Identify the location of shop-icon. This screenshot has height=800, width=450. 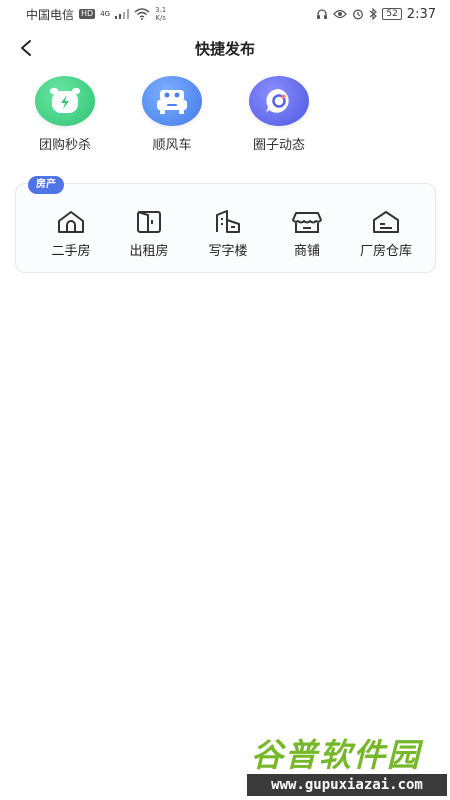
(307, 222).